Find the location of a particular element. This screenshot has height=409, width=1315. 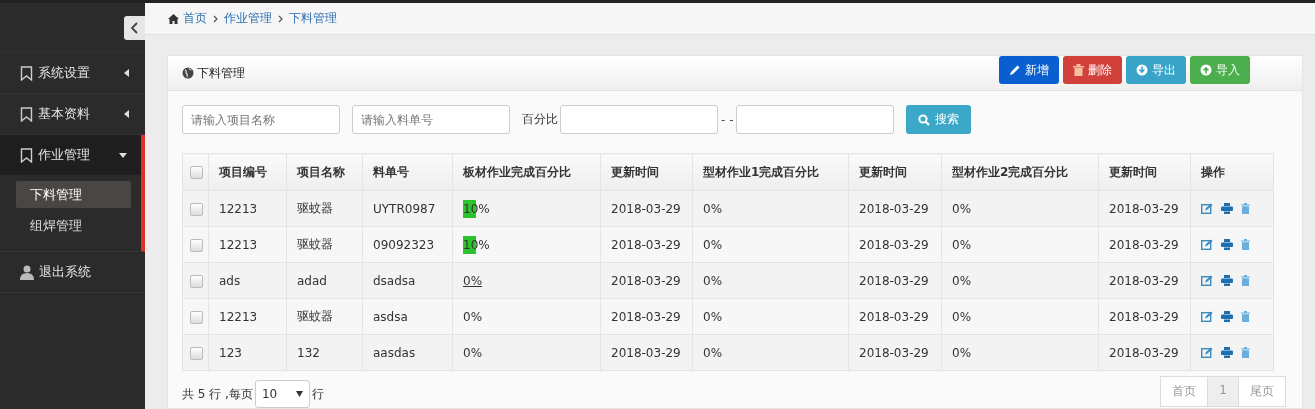

select-all-checkbox is located at coordinates (196, 172).